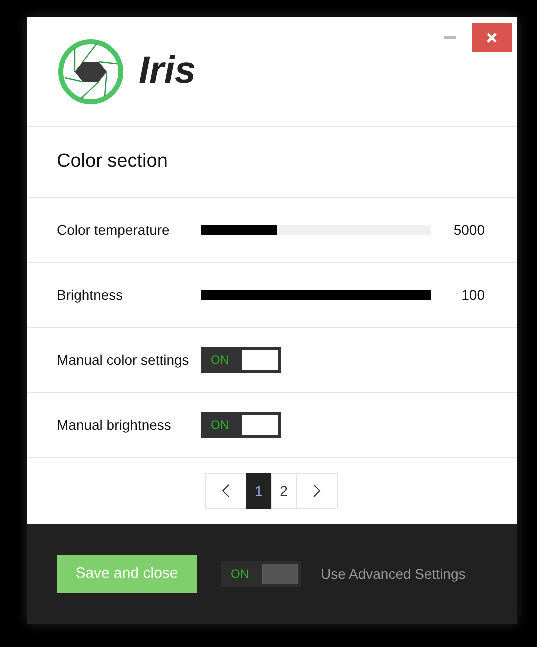 This screenshot has height=647, width=537. I want to click on aperture-logo-icon, so click(91, 72).